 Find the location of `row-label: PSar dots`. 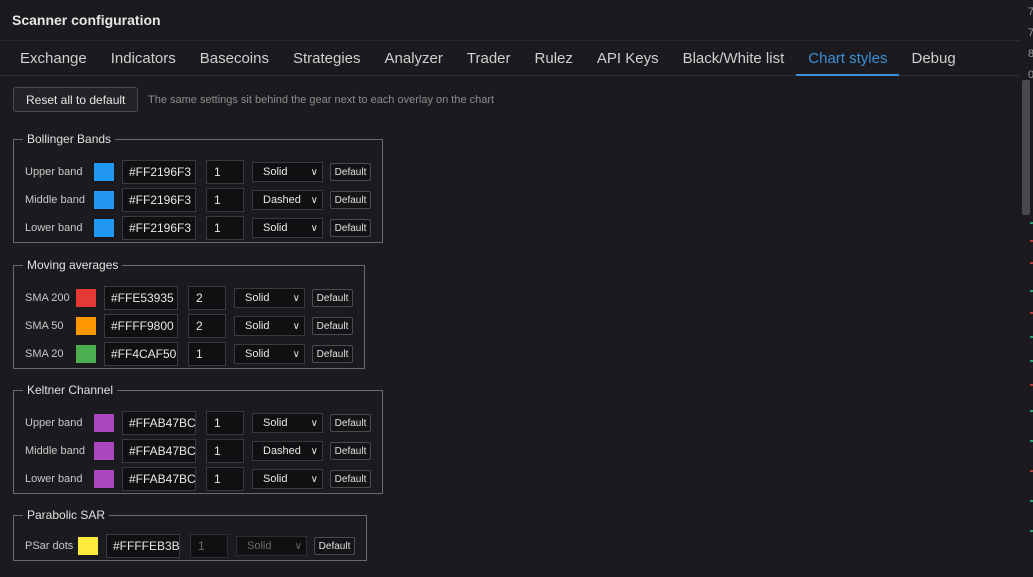

row-label: PSar dots is located at coordinates (49, 546).